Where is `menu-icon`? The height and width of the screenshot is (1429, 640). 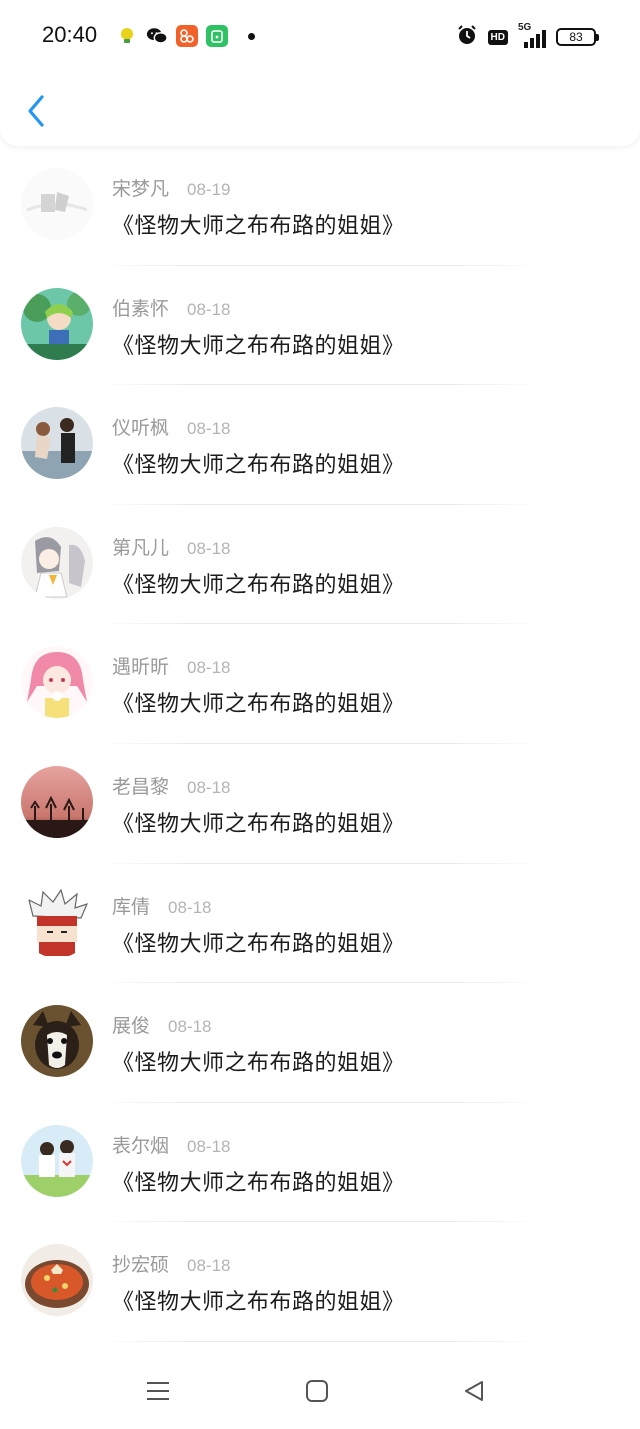
menu-icon is located at coordinates (158, 1391).